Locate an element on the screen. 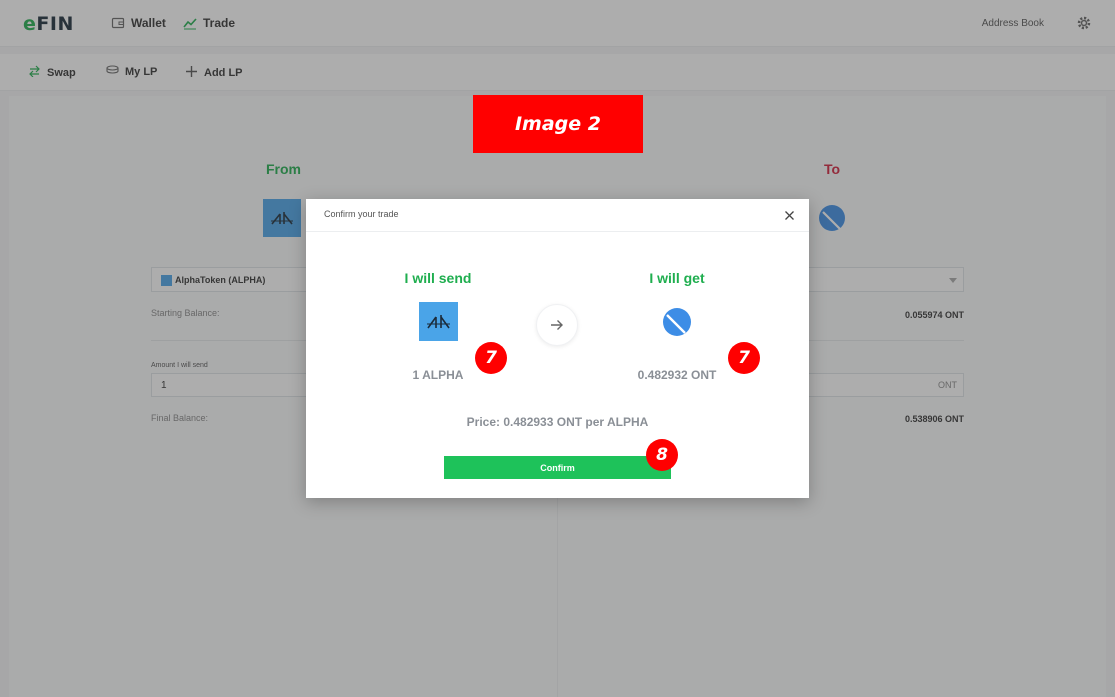  get-amount: 0.482932 ONT is located at coordinates (677, 375).